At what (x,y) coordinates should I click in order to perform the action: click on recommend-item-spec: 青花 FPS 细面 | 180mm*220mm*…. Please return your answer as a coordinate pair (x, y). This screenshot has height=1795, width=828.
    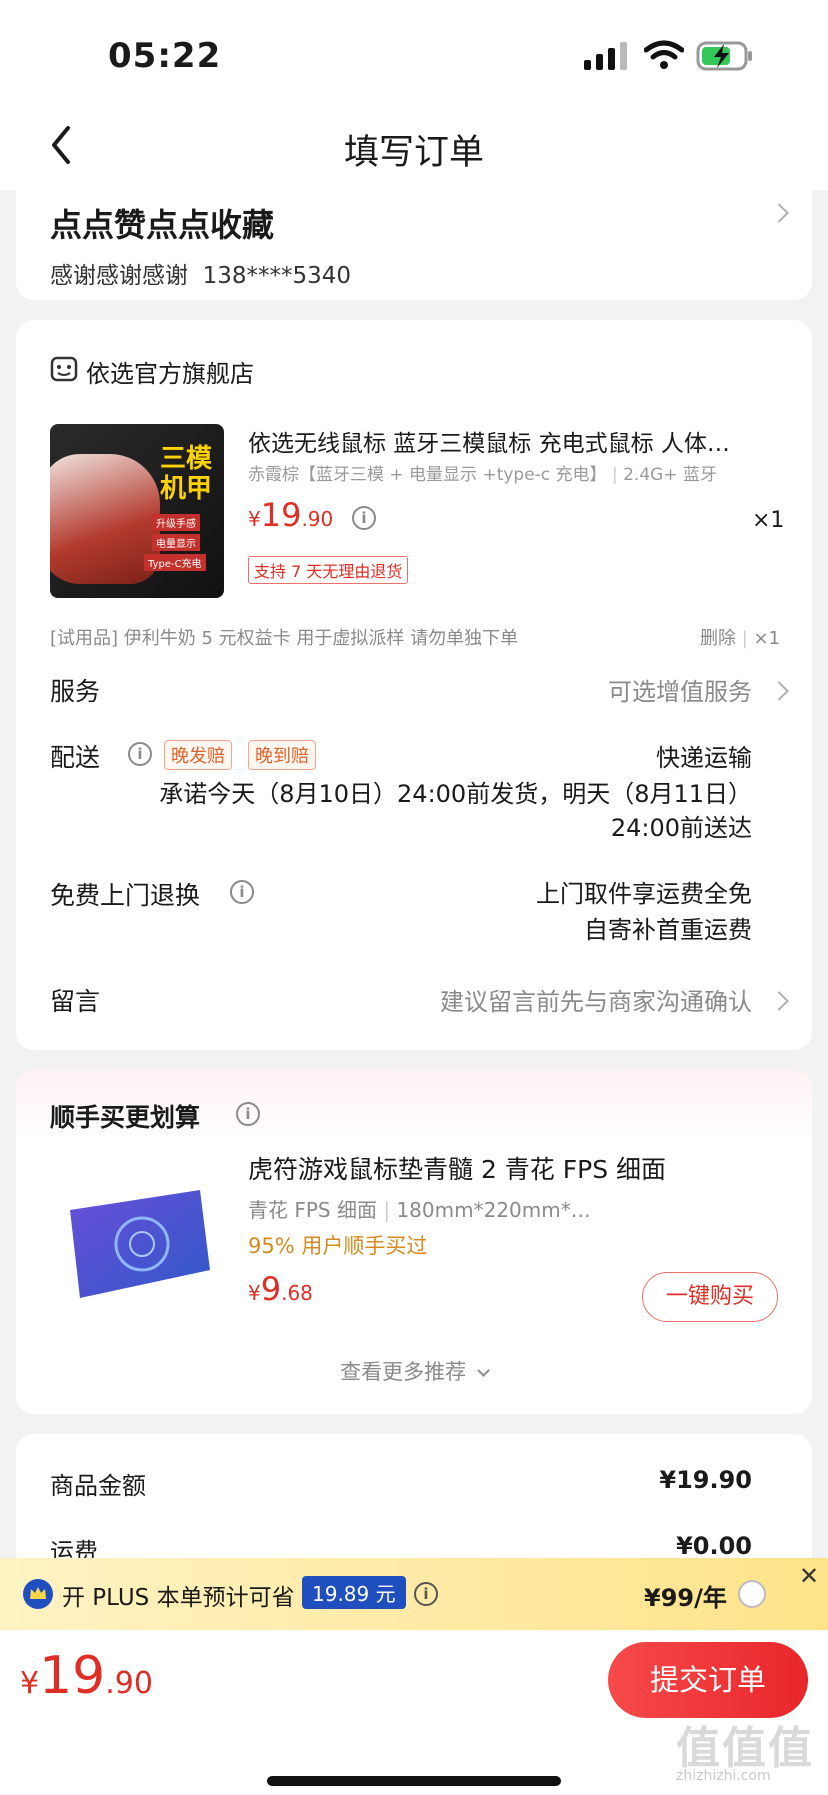
    Looking at the image, I should click on (419, 1210).